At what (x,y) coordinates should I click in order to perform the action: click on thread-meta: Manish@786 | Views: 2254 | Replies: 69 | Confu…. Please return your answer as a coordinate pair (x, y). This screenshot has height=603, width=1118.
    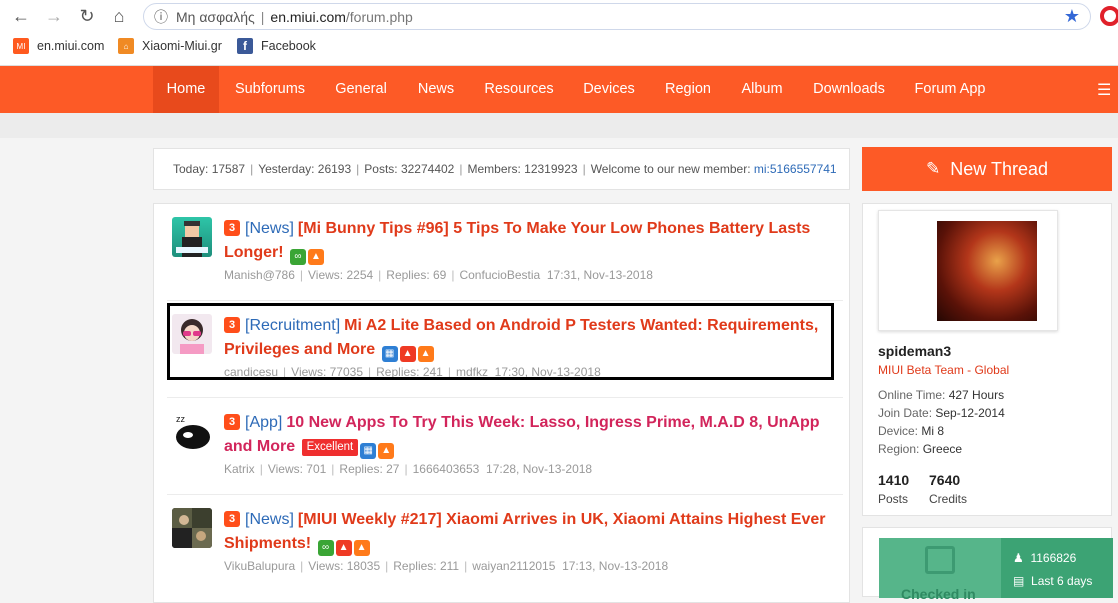
    Looking at the image, I should click on (438, 275).